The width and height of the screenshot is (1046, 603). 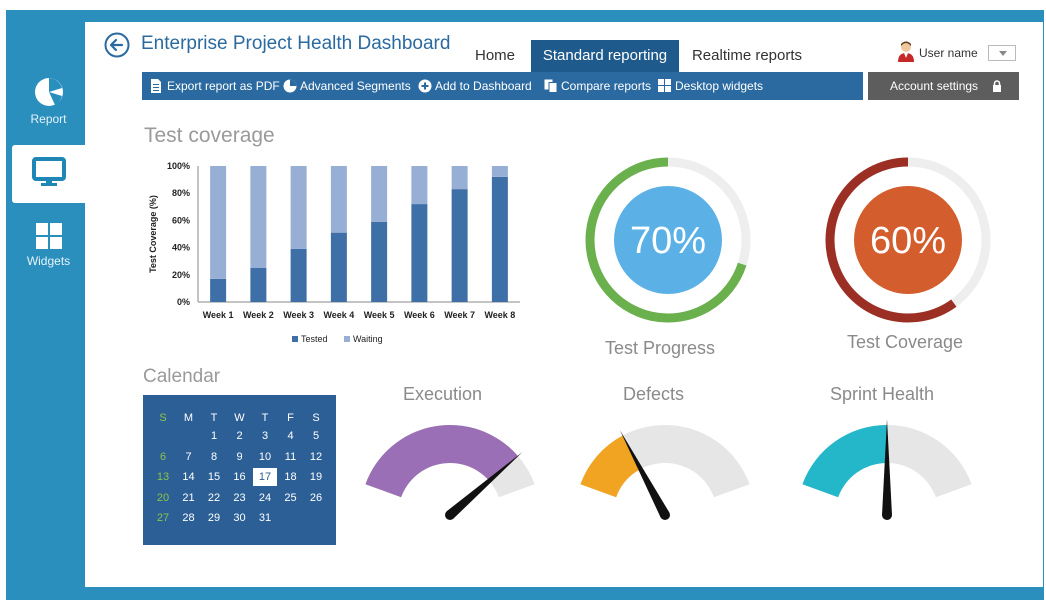 I want to click on tab-realtime-reports: Realtime reports, so click(x=747, y=56).